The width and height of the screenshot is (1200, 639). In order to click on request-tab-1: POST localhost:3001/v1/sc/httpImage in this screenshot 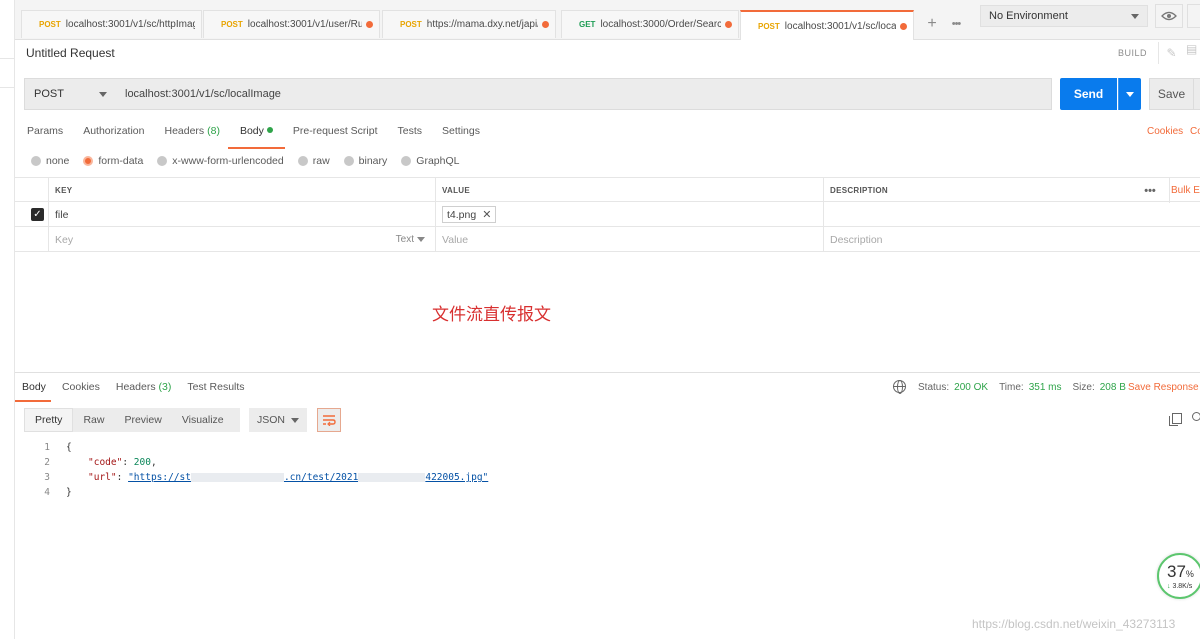, I will do `click(111, 24)`.